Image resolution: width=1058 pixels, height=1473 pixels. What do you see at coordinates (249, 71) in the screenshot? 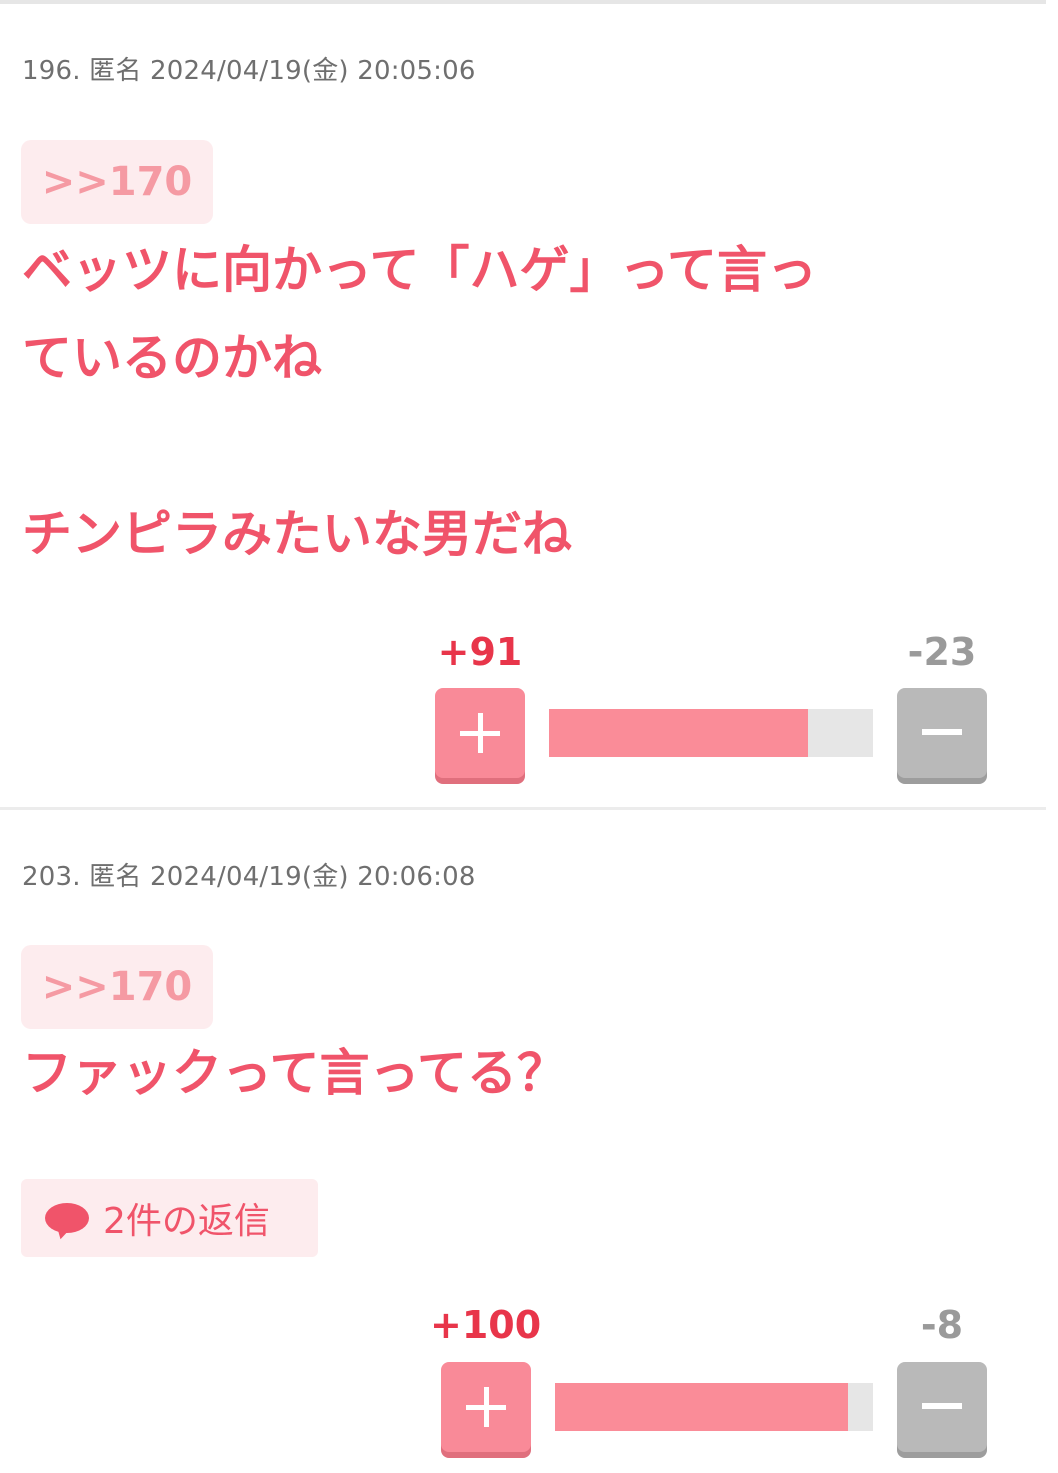
I see `comment-meta: 196. 匿名 2024/04/19(金) 20:05:06` at bounding box center [249, 71].